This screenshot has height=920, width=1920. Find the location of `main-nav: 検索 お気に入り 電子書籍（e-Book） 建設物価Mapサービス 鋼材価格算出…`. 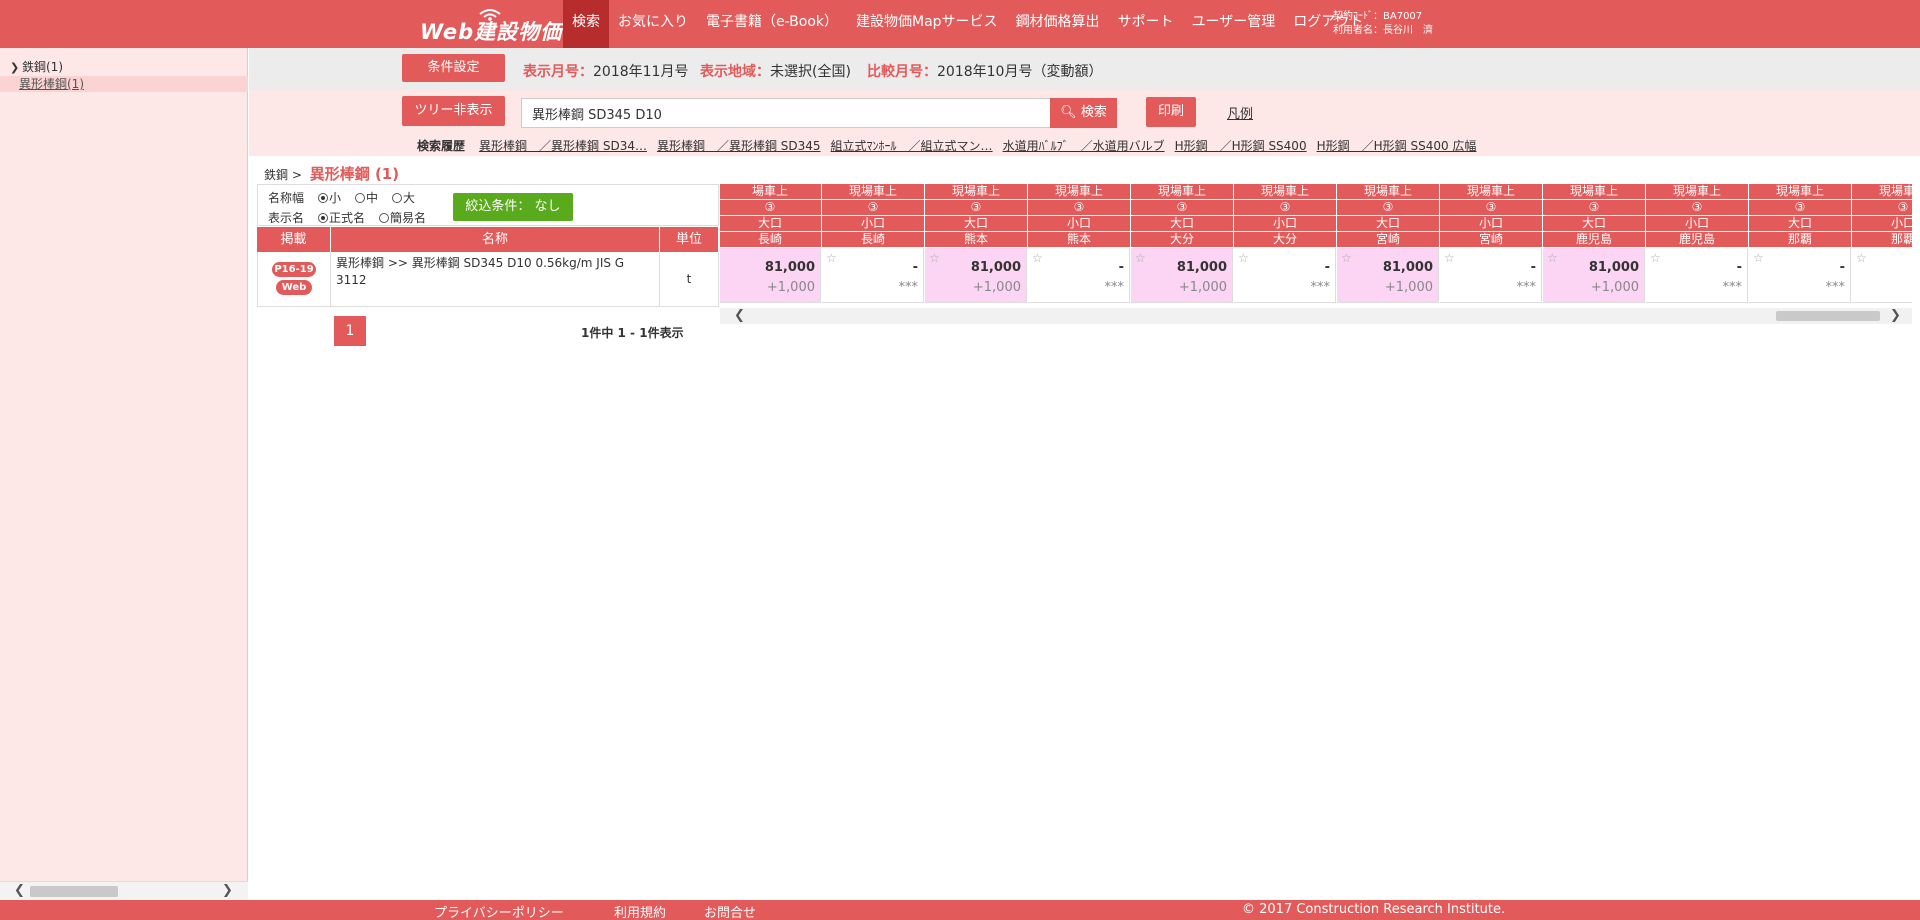

main-nav: 検索 お気に入り 電子書籍（e-Book） 建設物価Mapサービス 鋼材価格算出… is located at coordinates (967, 24).